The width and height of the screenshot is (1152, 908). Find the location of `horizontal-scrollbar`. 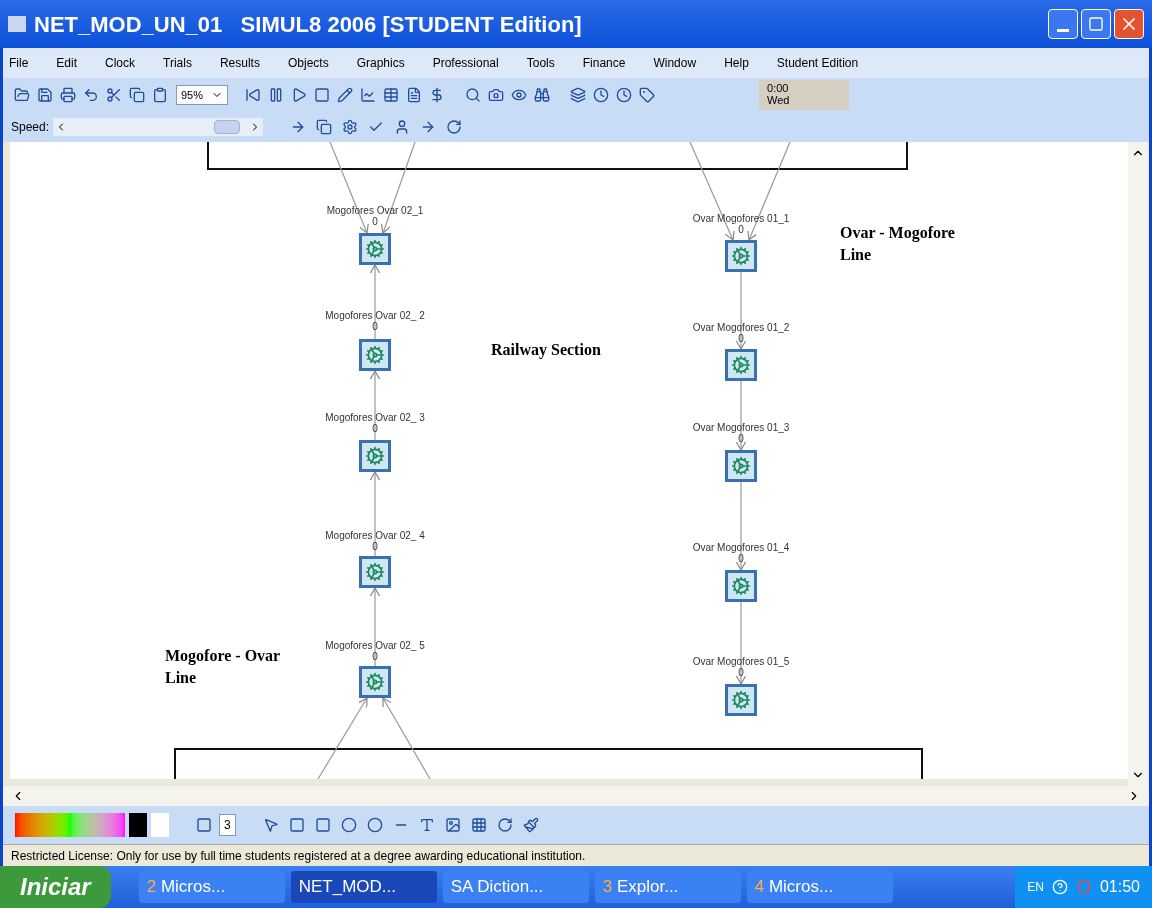

horizontal-scrollbar is located at coordinates (576, 796).